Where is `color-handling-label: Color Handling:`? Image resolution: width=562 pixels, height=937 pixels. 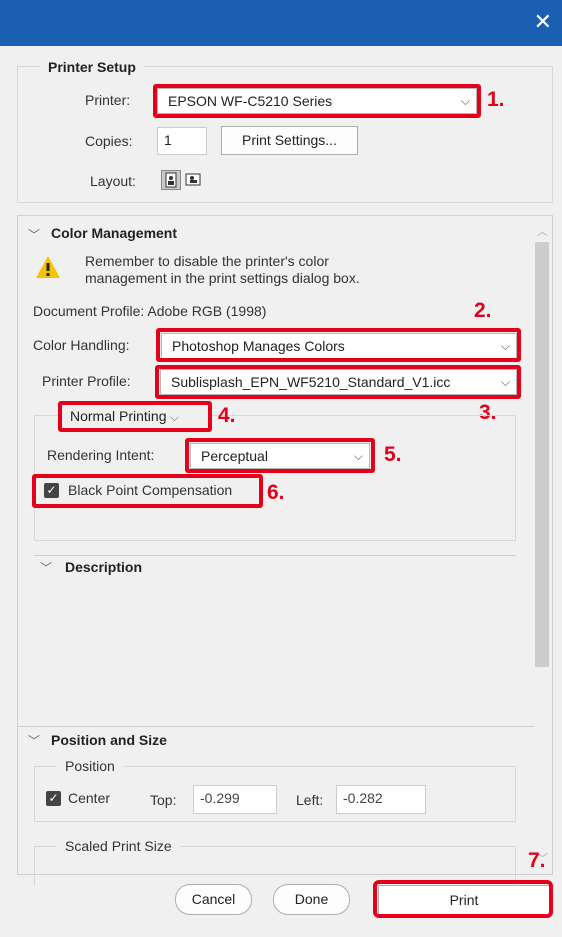
color-handling-label: Color Handling: is located at coordinates (81, 345).